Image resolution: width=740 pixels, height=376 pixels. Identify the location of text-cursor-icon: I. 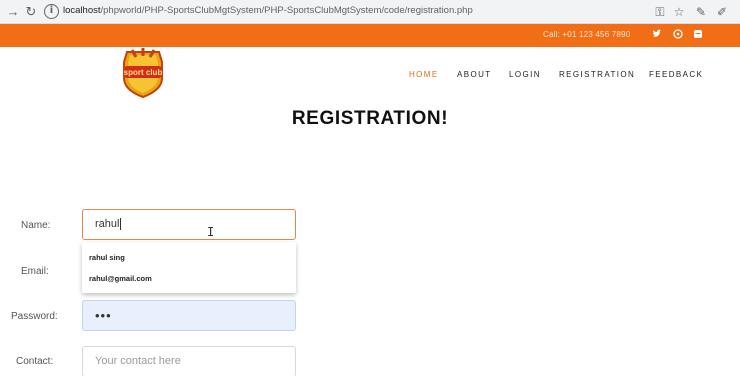
(211, 232).